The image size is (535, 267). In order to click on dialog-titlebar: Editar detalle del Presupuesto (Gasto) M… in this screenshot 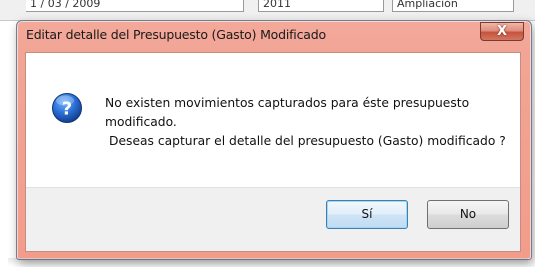, I will do `click(274, 36)`.